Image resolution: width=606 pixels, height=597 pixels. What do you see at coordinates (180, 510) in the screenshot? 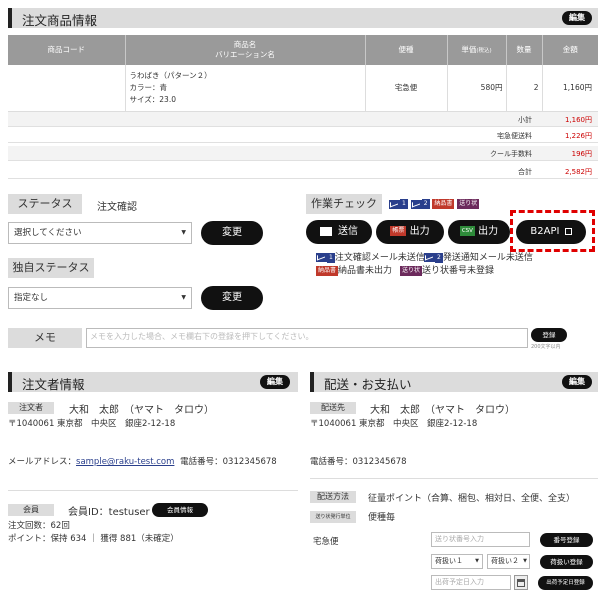
I see `member-info-button: 会員情報` at bounding box center [180, 510].